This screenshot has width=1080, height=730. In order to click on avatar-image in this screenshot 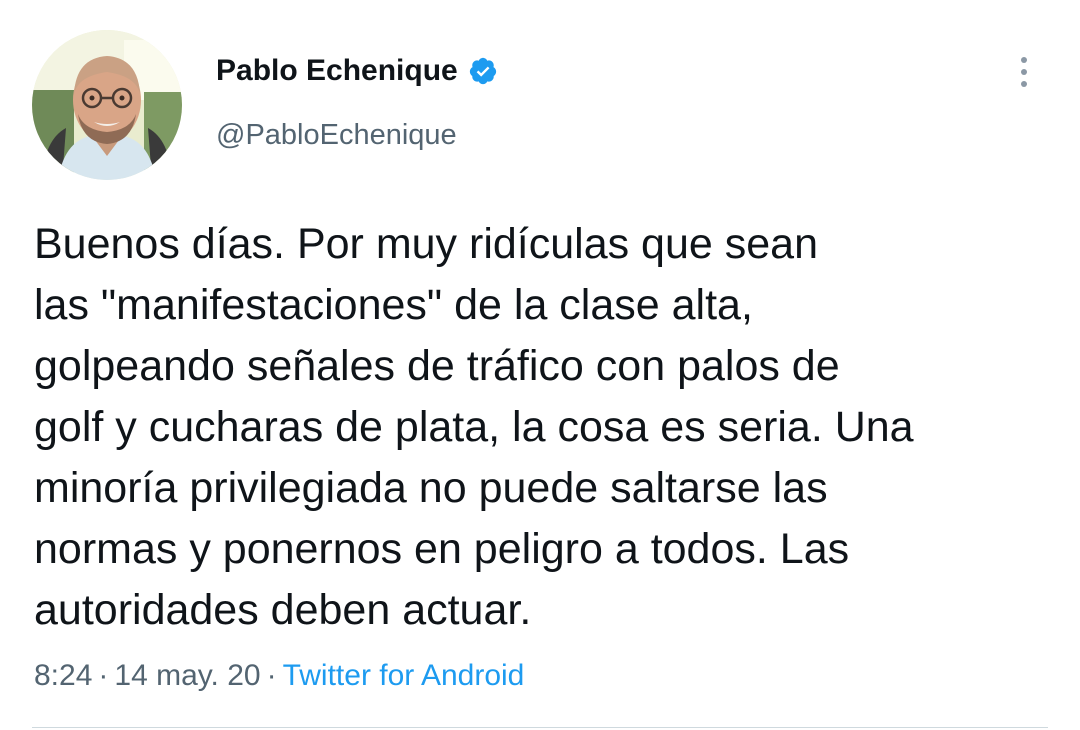, I will do `click(107, 105)`.